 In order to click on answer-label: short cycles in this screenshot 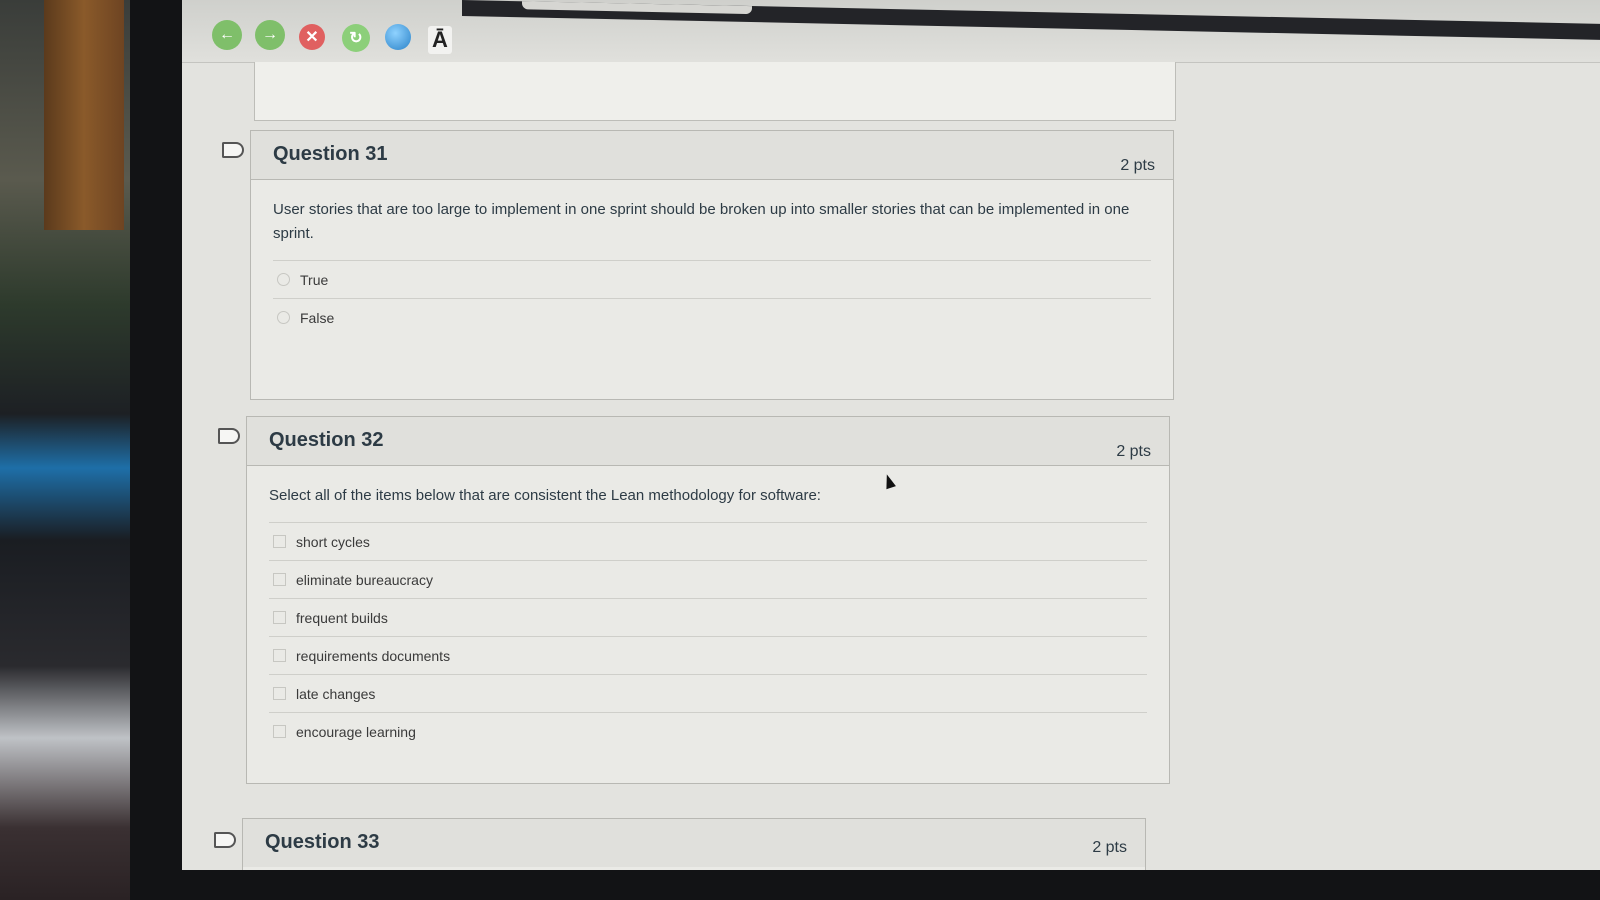, I will do `click(333, 541)`.